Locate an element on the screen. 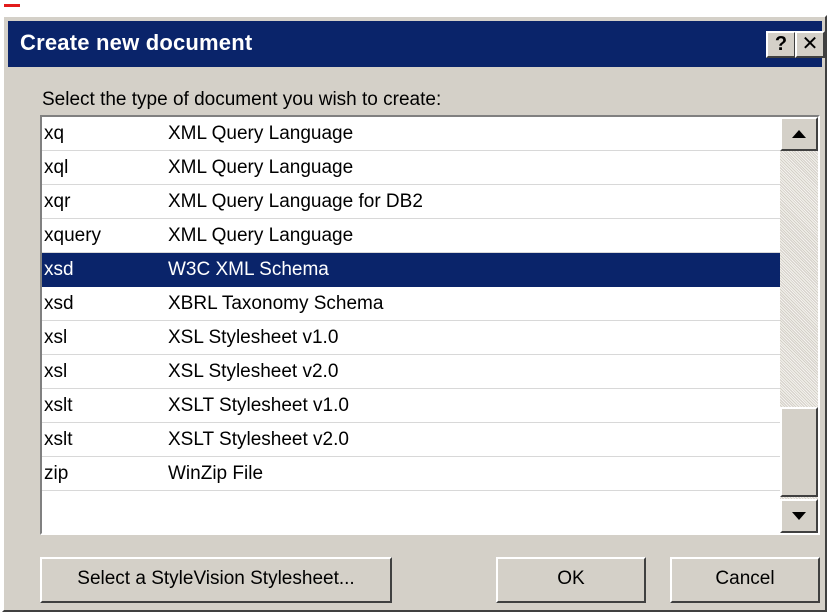  doc-type-description: XSLT Stylesheet v2.0 is located at coordinates (258, 439).